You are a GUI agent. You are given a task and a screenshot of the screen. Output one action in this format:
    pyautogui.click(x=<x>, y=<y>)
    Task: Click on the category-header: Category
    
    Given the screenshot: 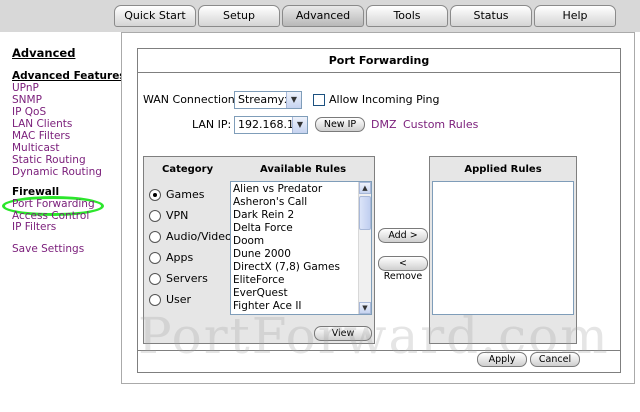 What is the action you would take?
    pyautogui.click(x=188, y=169)
    